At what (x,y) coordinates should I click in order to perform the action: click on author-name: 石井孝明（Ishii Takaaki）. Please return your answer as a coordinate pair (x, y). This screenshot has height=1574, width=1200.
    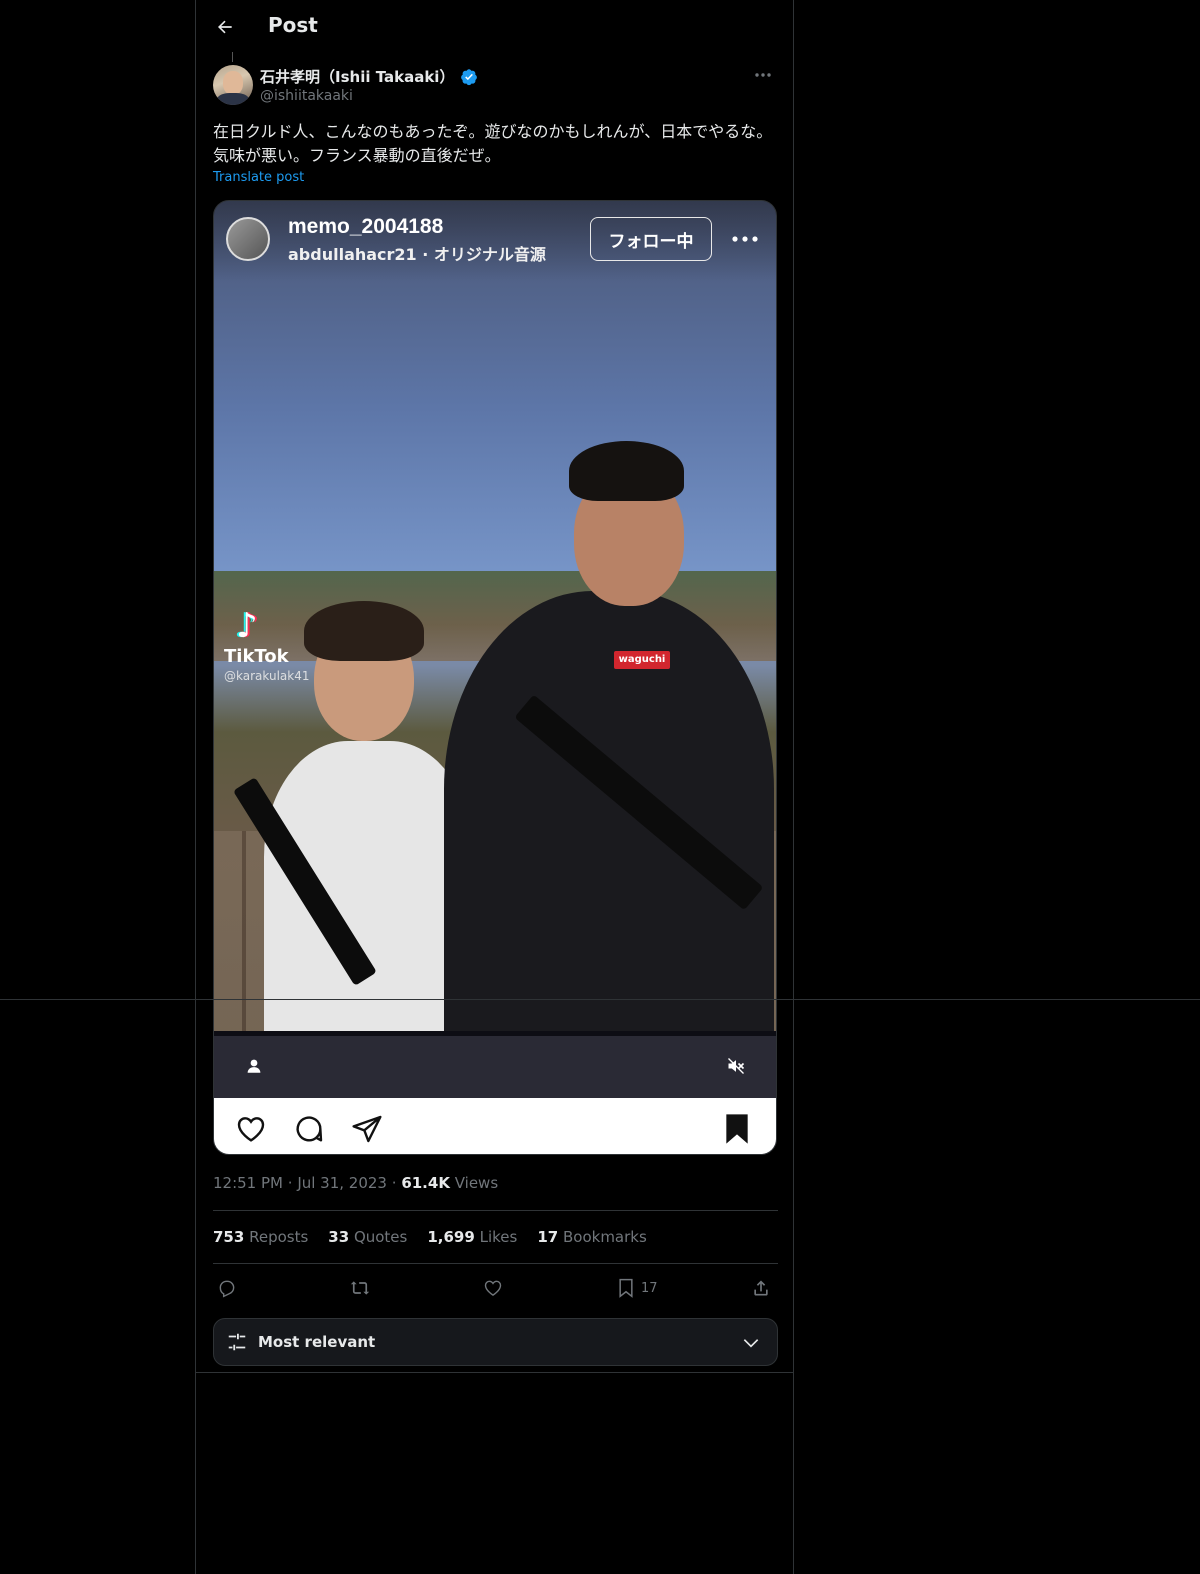
    Looking at the image, I should click on (369, 76).